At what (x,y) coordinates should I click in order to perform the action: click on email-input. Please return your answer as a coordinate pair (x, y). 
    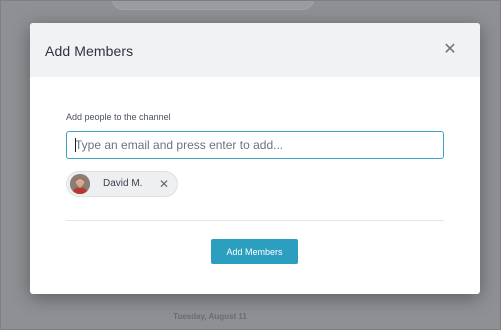
    Looking at the image, I should click on (258, 145).